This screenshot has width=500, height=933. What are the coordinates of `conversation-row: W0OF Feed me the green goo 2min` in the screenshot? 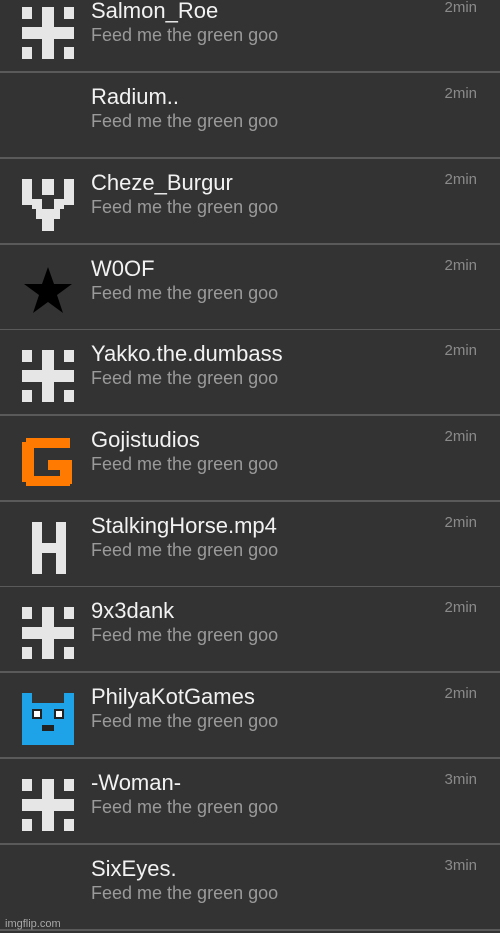 It's located at (250, 288).